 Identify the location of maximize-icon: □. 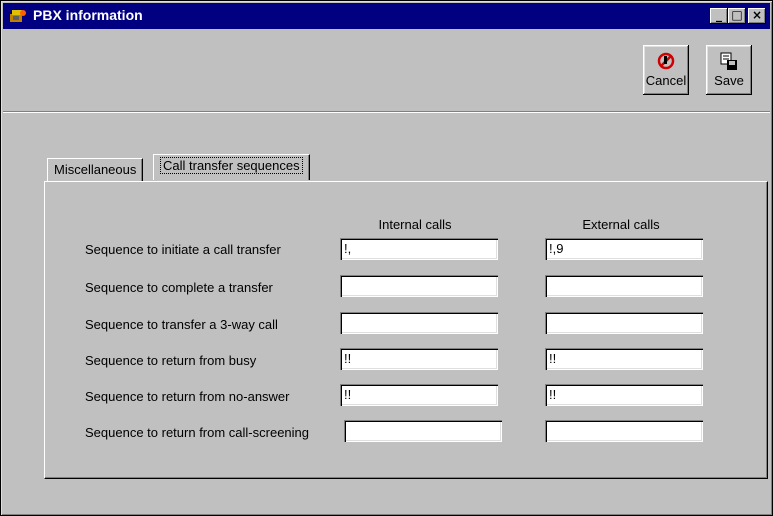
(737, 15).